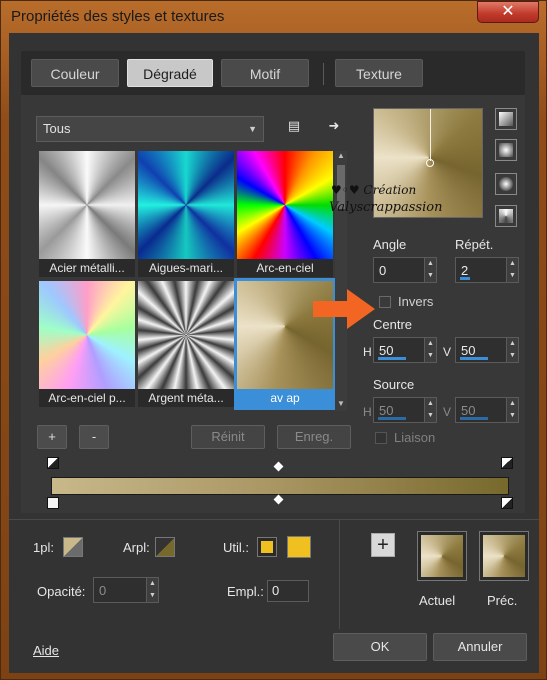 The height and width of the screenshot is (680, 547). I want to click on close-button: ✕, so click(508, 12).